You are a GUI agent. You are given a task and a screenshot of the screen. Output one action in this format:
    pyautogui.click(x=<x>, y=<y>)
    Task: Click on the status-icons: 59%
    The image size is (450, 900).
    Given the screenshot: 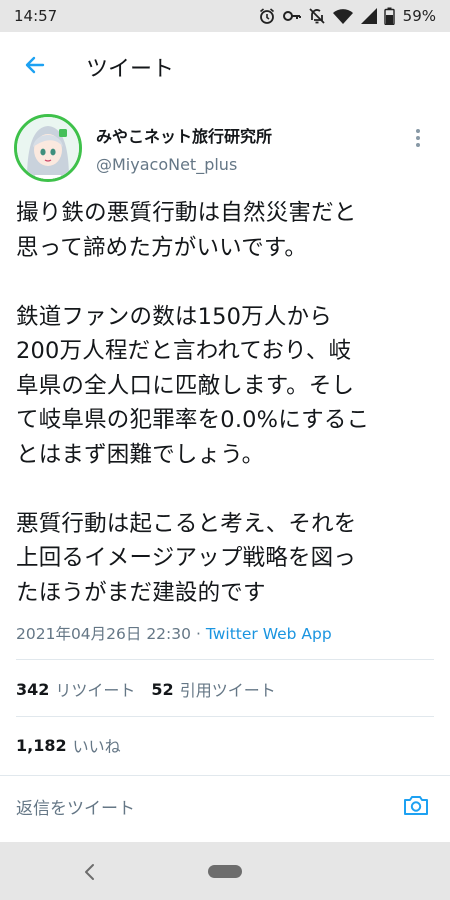 What is the action you would take?
    pyautogui.click(x=347, y=16)
    